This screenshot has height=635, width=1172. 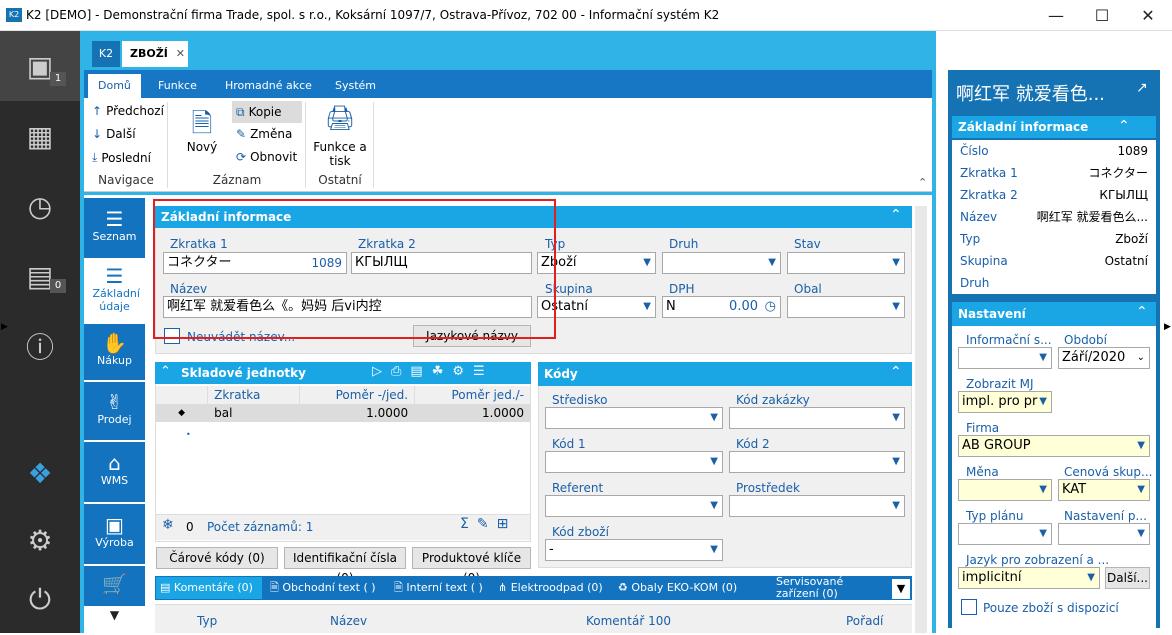 I want to click on sidenav-wms: ⌂ WMS, so click(x=114, y=473).